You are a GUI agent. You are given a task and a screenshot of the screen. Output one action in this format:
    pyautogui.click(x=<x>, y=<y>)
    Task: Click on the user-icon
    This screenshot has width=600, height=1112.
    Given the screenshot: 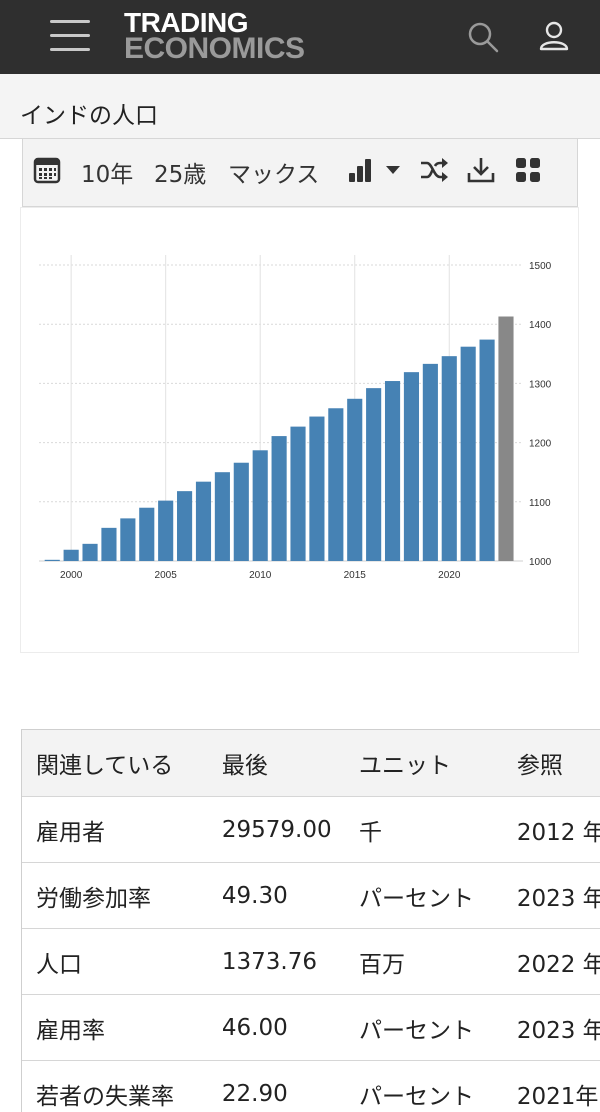 What is the action you would take?
    pyautogui.click(x=554, y=36)
    